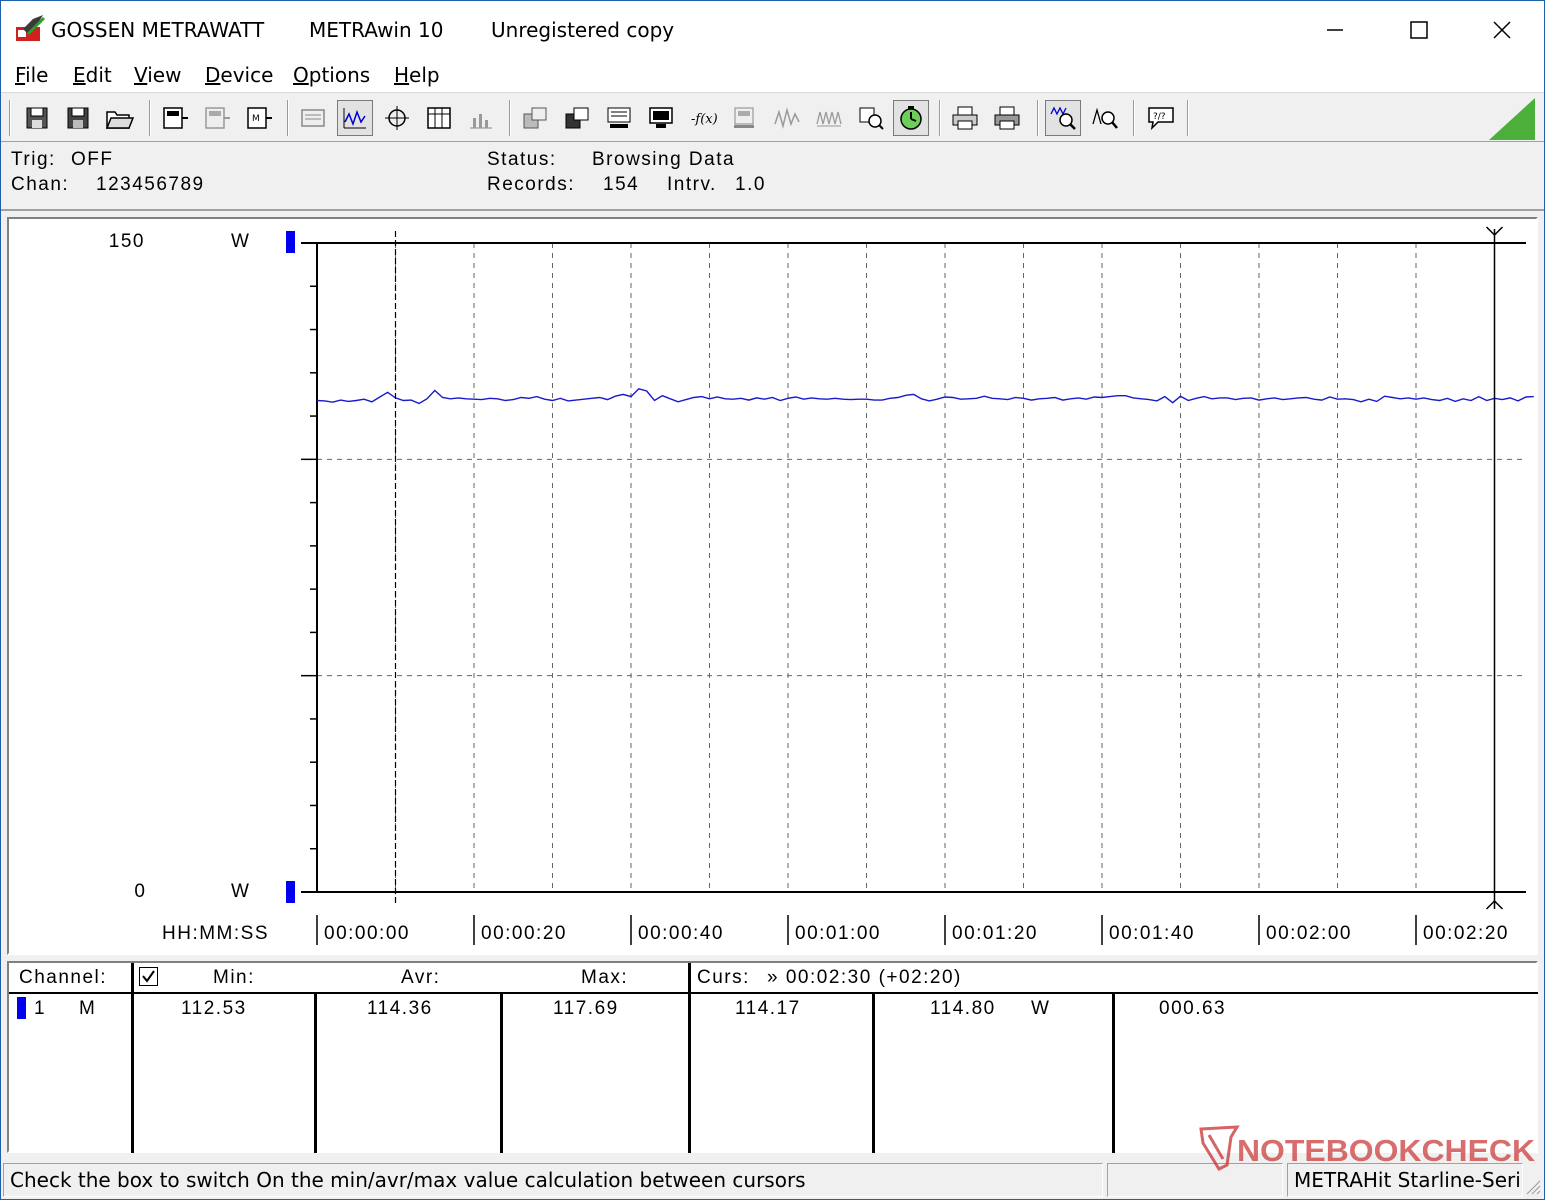  I want to click on channel-marker-top, so click(290, 242).